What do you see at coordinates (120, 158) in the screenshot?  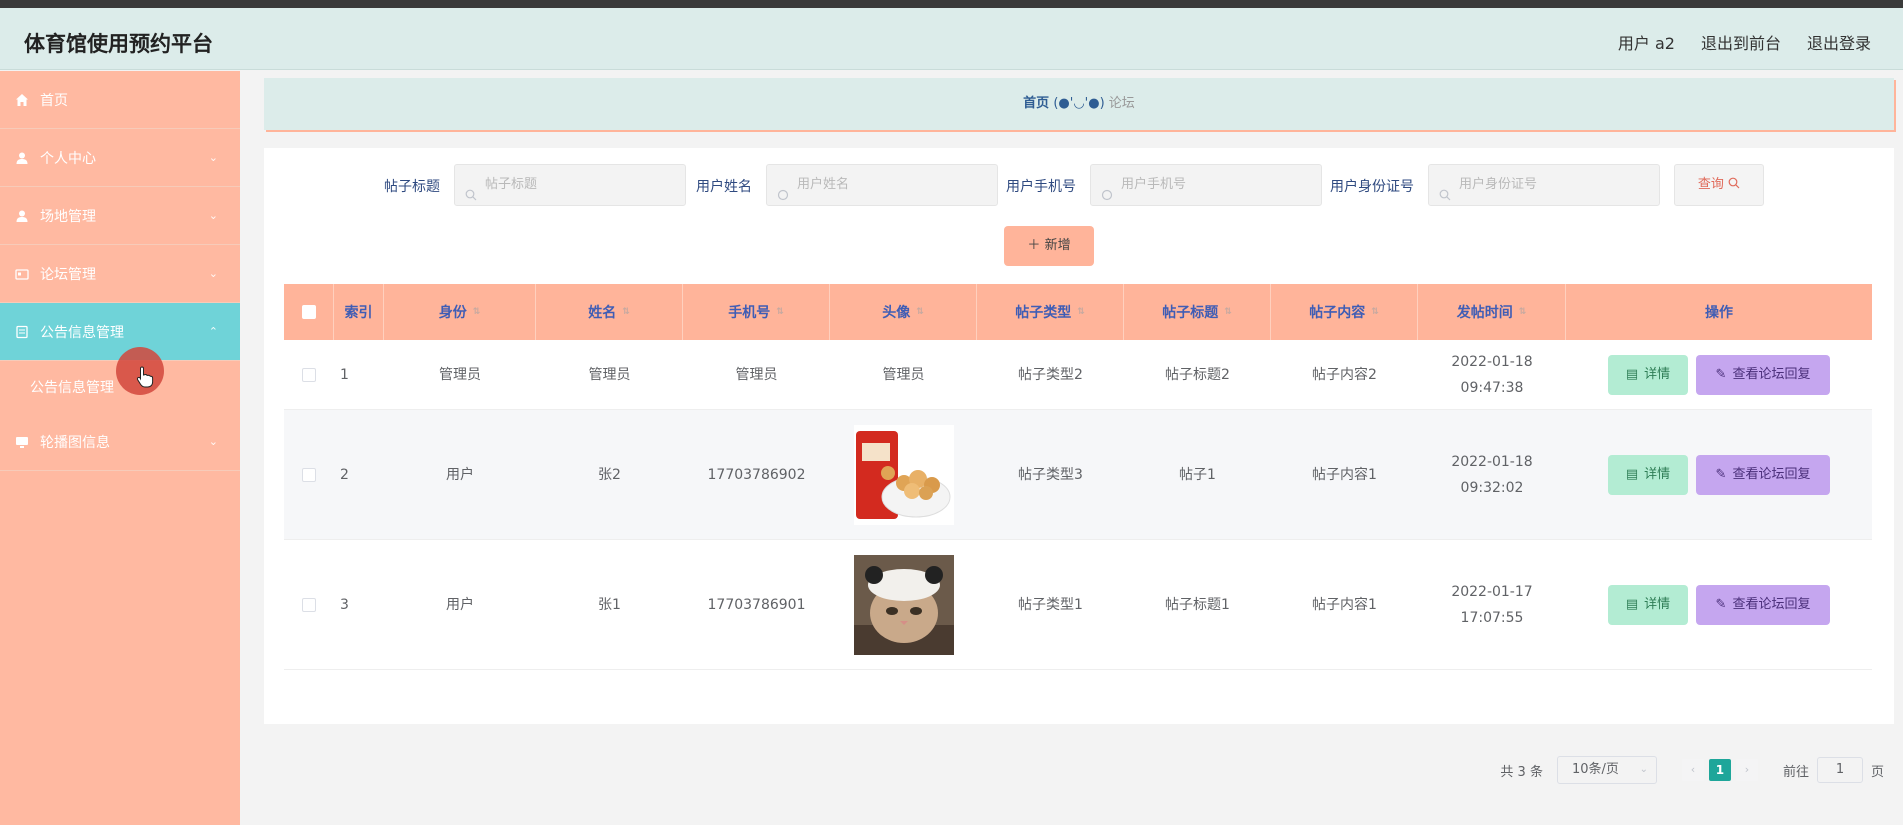 I see `sidebar-item-personal-center: 个人中心 ⌄` at bounding box center [120, 158].